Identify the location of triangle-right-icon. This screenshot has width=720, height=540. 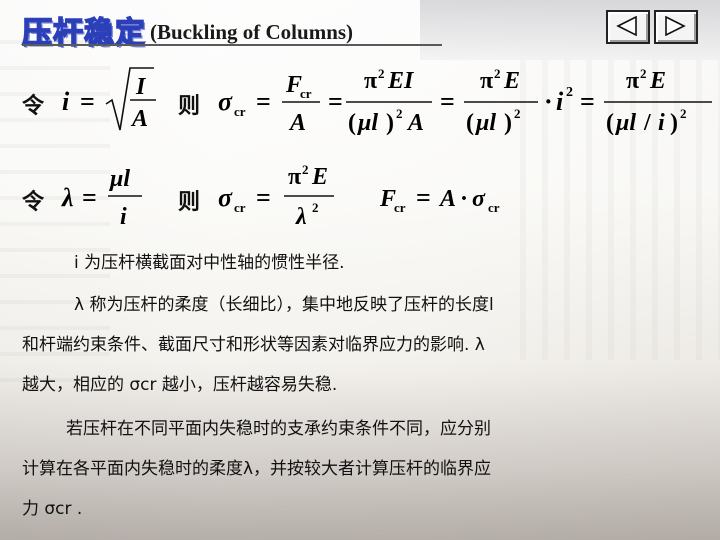
(675, 26).